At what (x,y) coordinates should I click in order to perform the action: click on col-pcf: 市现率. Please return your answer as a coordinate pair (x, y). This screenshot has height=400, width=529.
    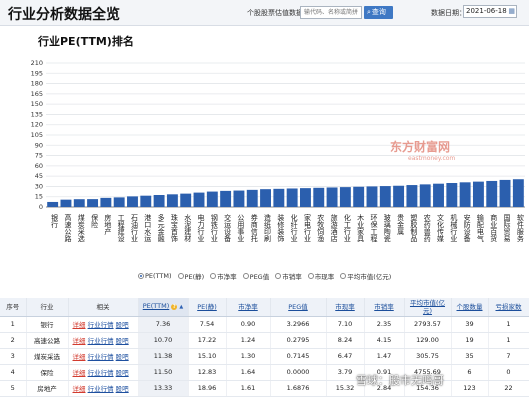
    Looking at the image, I should click on (345, 307).